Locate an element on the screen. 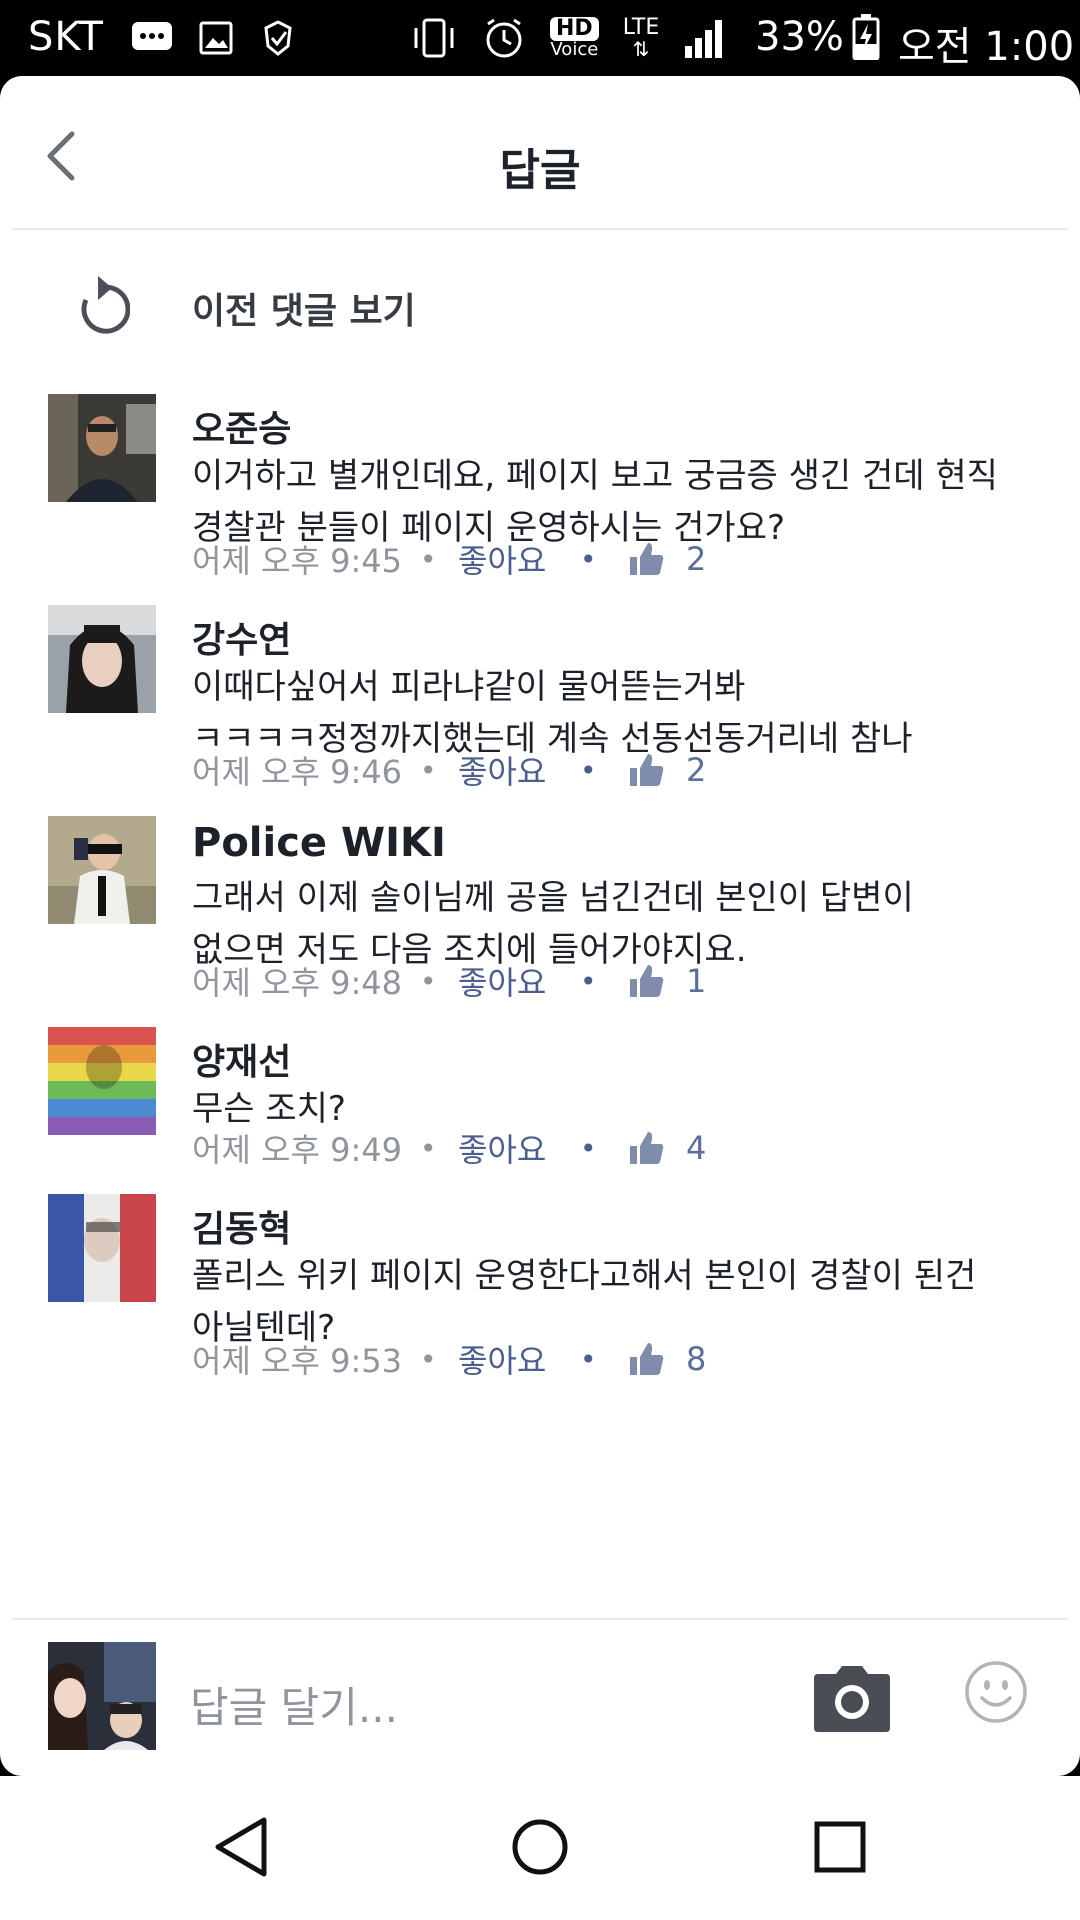 This screenshot has width=1080, height=1920. lte-icon: LTE ⇅ is located at coordinates (641, 38).